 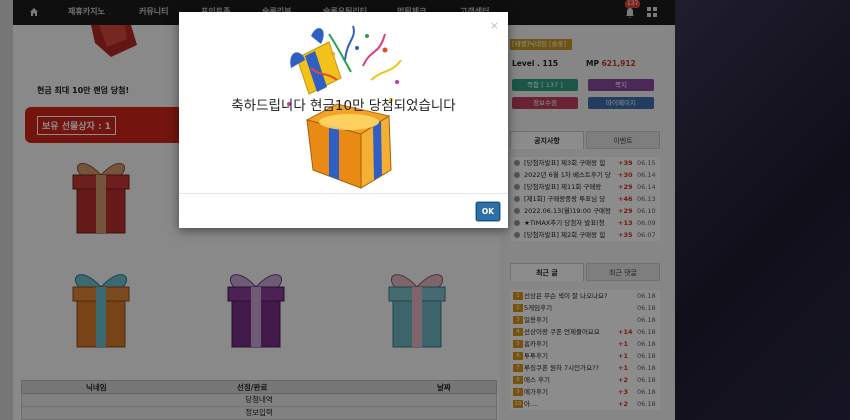 What do you see at coordinates (343, 106) in the screenshot?
I see `win-message: 축하드립니다 현금10만 당첨되었습니다` at bounding box center [343, 106].